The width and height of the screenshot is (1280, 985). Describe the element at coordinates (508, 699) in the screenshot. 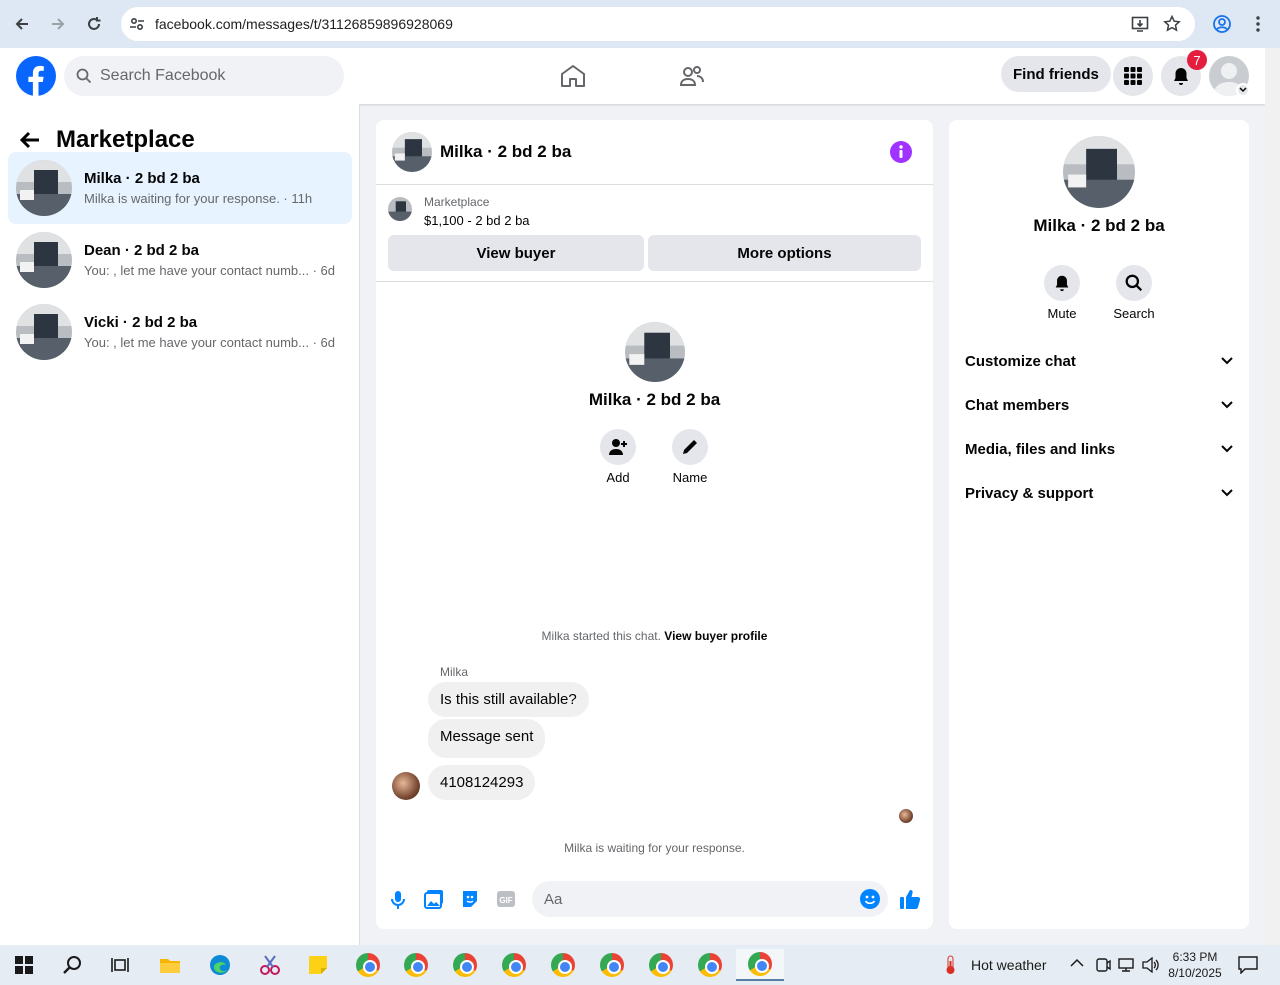

I see `message-bubble: Is this still available?` at that location.